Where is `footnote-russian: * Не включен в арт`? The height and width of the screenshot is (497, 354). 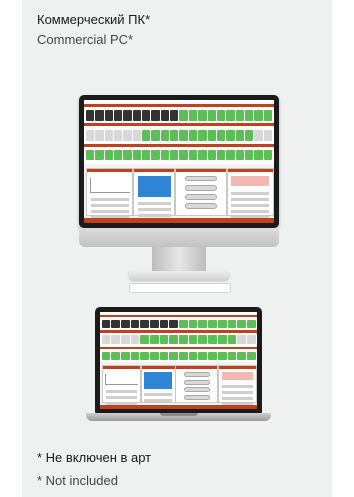 footnote-russian: * Не включен в арт is located at coordinates (94, 457).